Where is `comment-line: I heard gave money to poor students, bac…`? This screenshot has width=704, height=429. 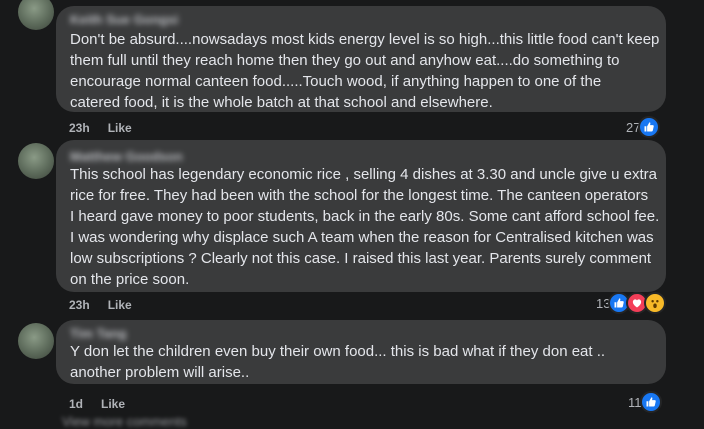 comment-line: I heard gave money to poor students, bac… is located at coordinates (365, 216).